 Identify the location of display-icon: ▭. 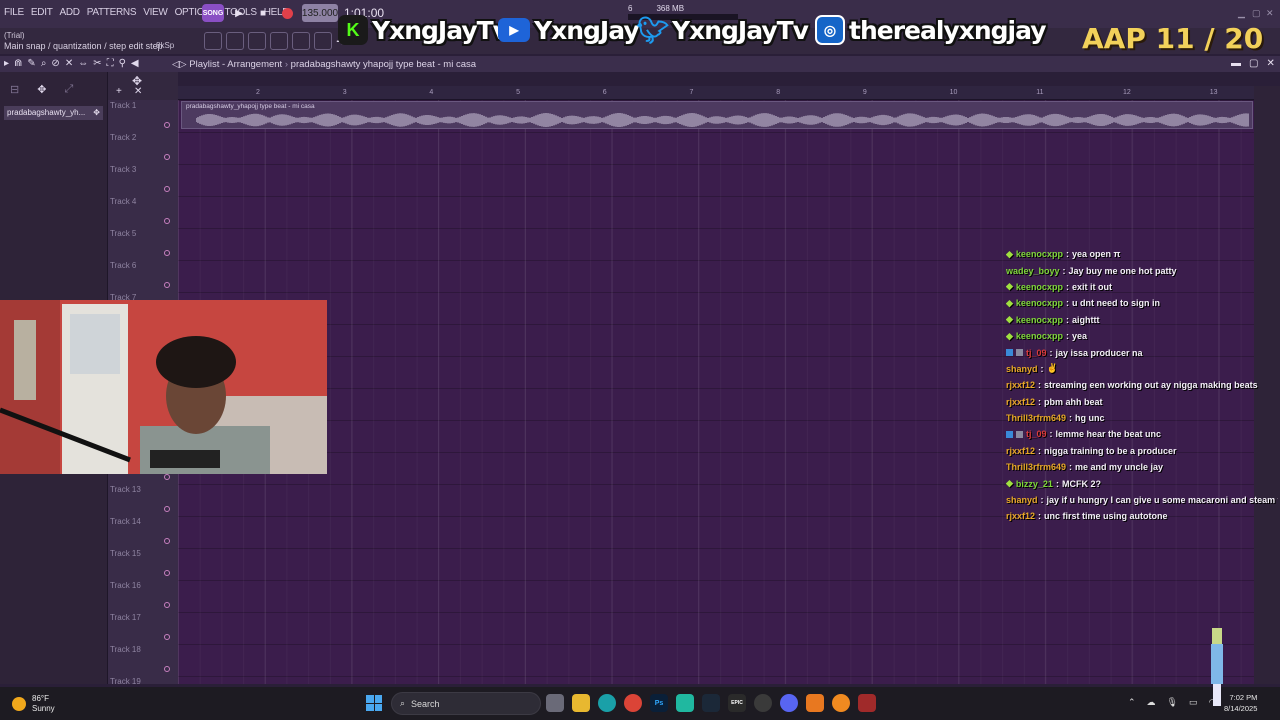
(1193, 702).